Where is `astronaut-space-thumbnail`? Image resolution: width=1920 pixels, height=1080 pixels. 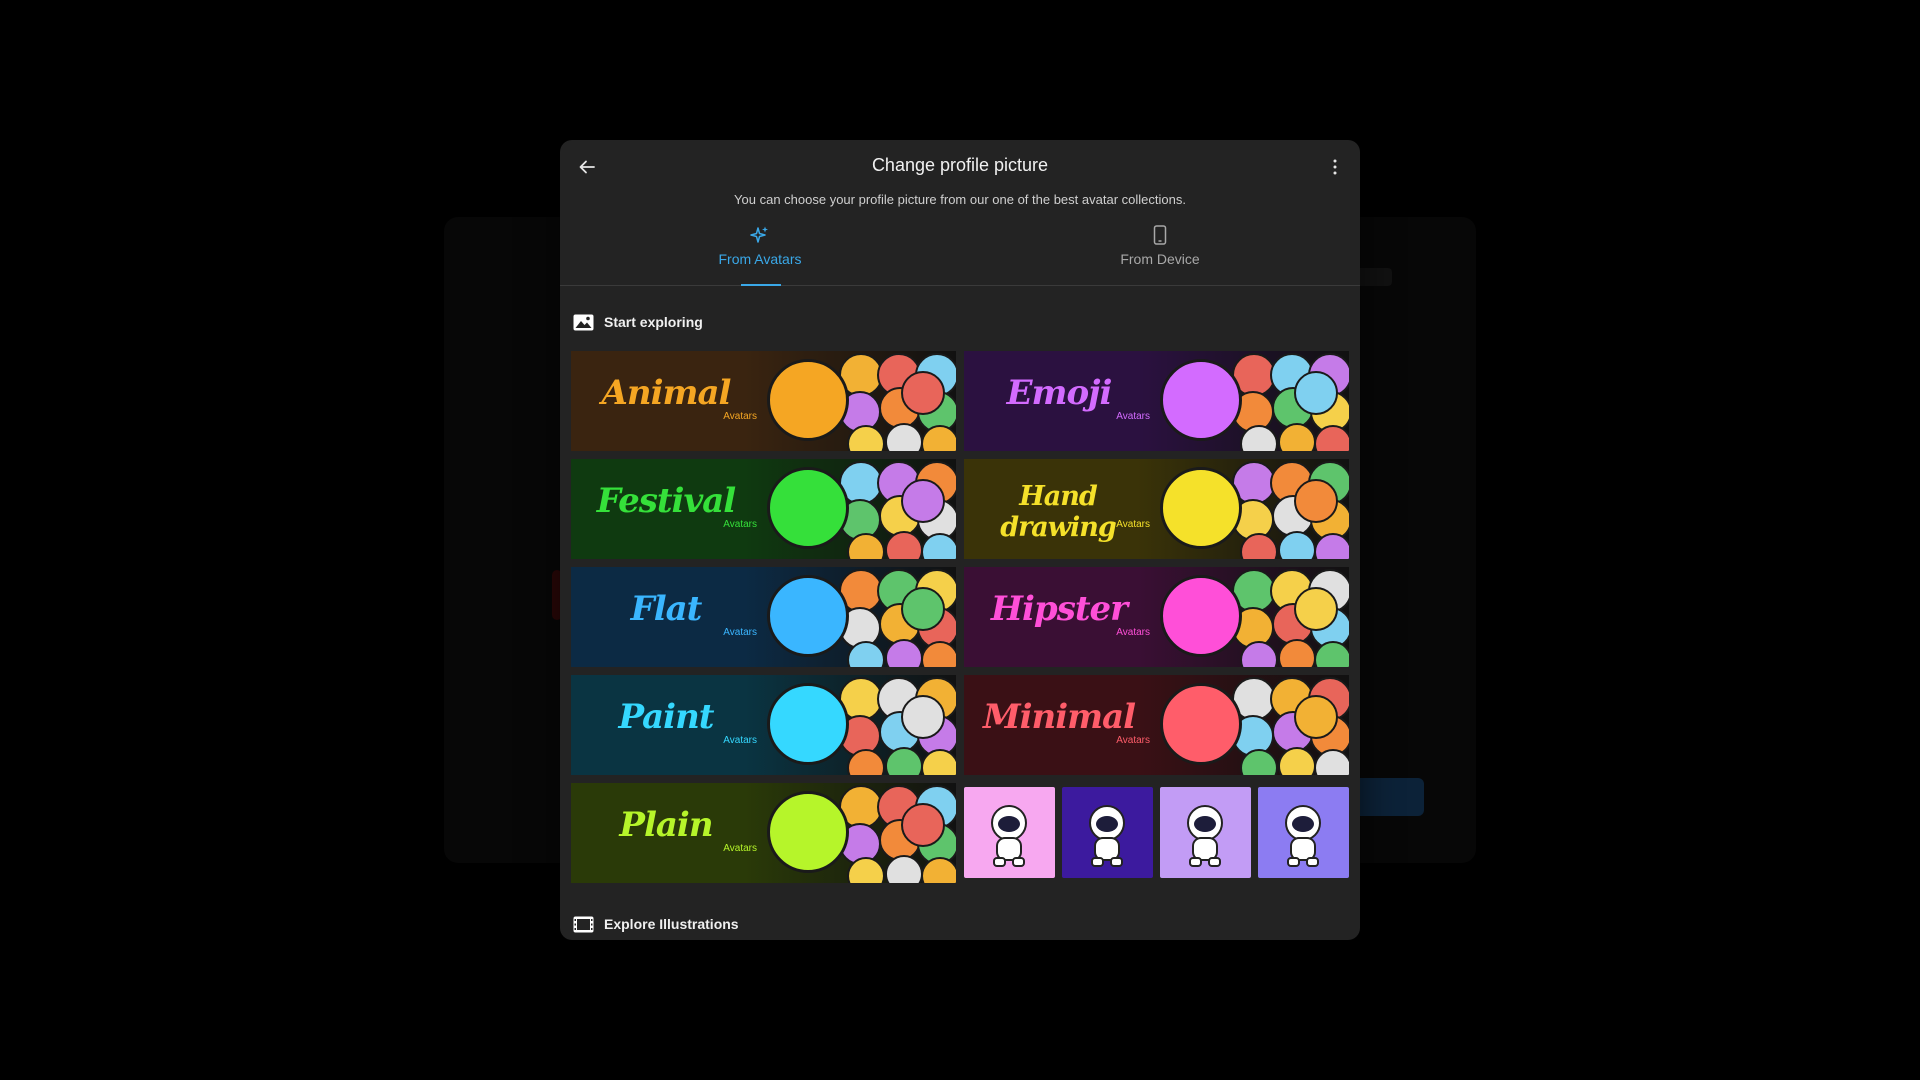
astronaut-space-thumbnail is located at coordinates (1107, 832).